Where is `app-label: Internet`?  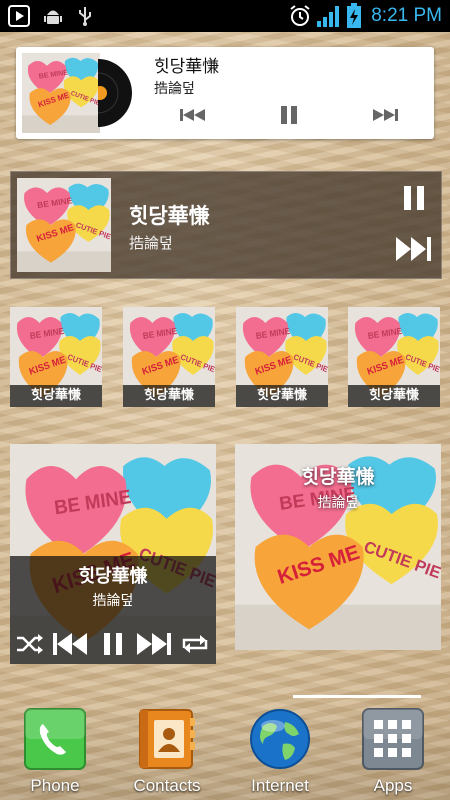 app-label: Internet is located at coordinates (280, 785).